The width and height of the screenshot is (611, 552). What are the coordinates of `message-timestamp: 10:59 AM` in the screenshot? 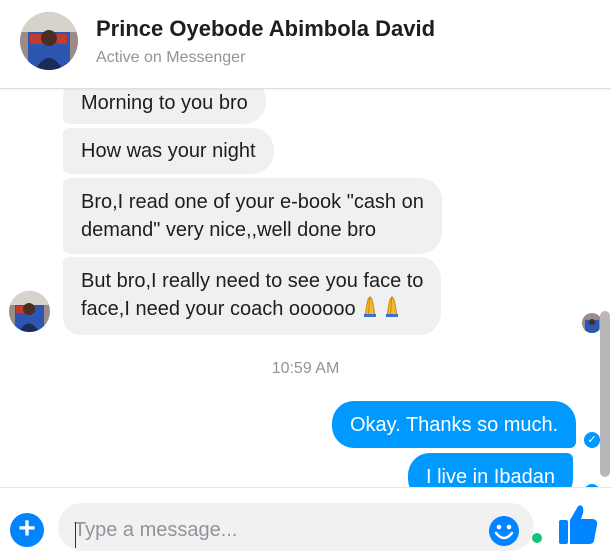 It's located at (305, 368).